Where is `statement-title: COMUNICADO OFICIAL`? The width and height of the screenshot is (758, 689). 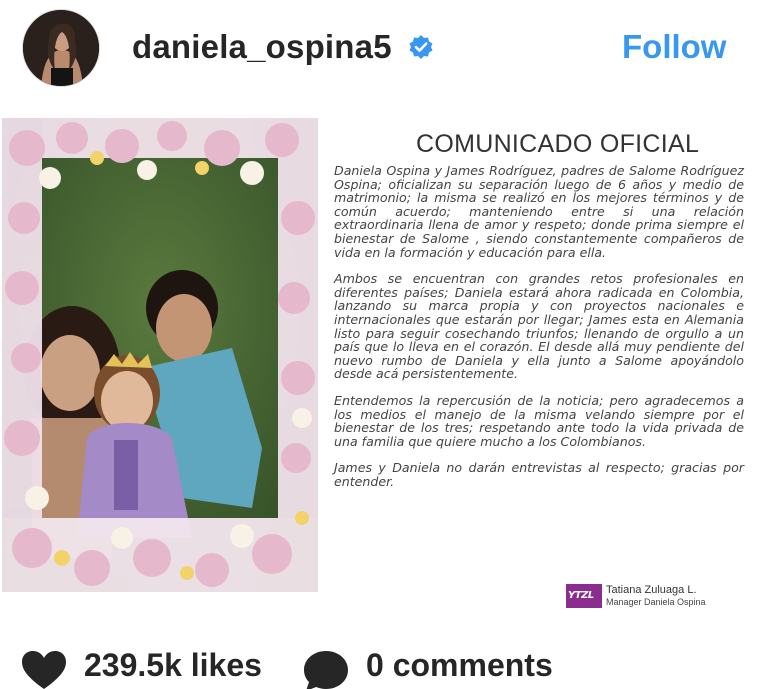
statement-title: COMUNICADO OFICIAL is located at coordinates (558, 144).